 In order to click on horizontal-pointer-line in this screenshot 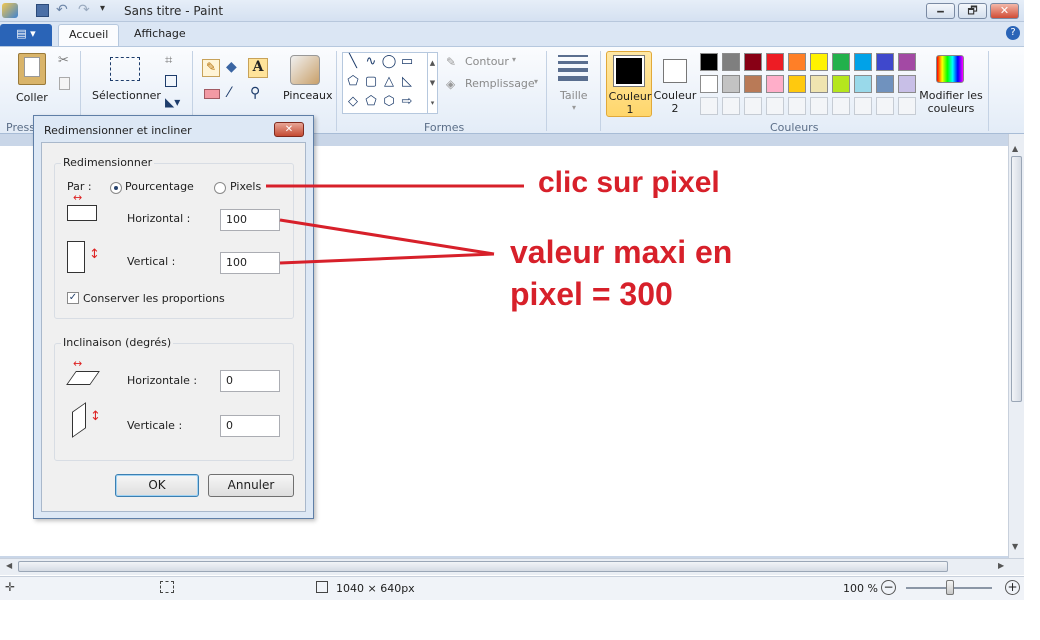, I will do `click(387, 237)`.